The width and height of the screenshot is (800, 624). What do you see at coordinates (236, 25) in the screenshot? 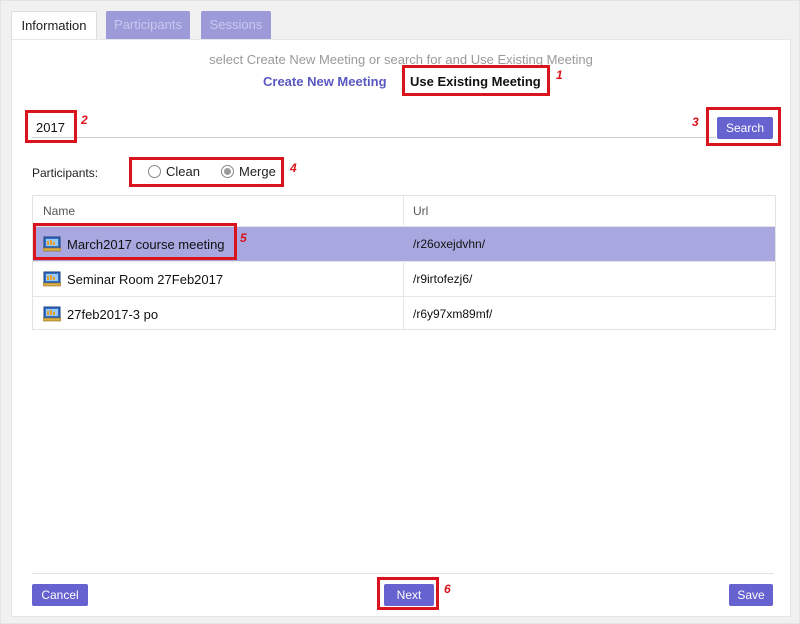
I see `tab-sessions: Sessions` at bounding box center [236, 25].